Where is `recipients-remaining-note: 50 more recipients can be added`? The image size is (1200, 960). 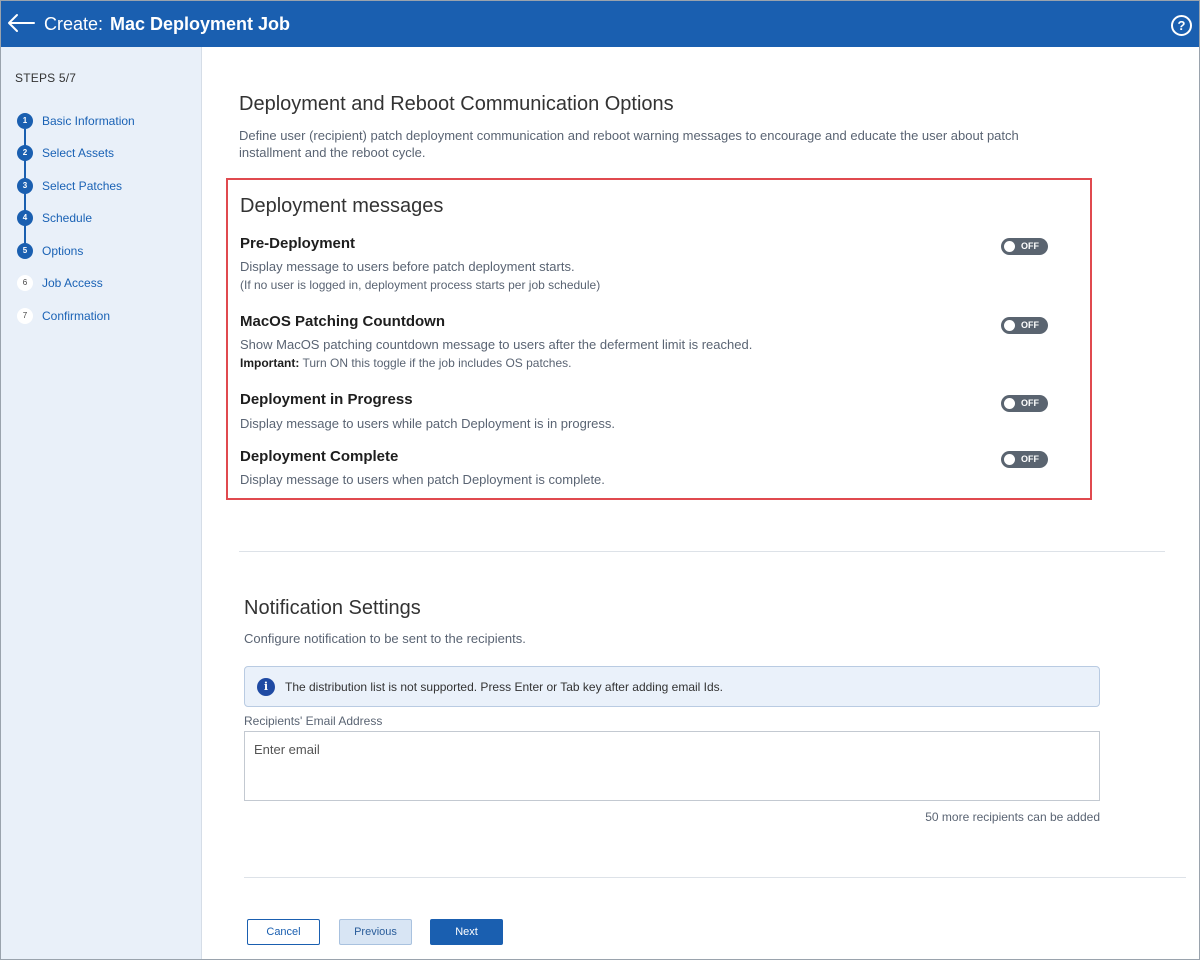 recipients-remaining-note: 50 more recipients can be added is located at coordinates (1012, 817).